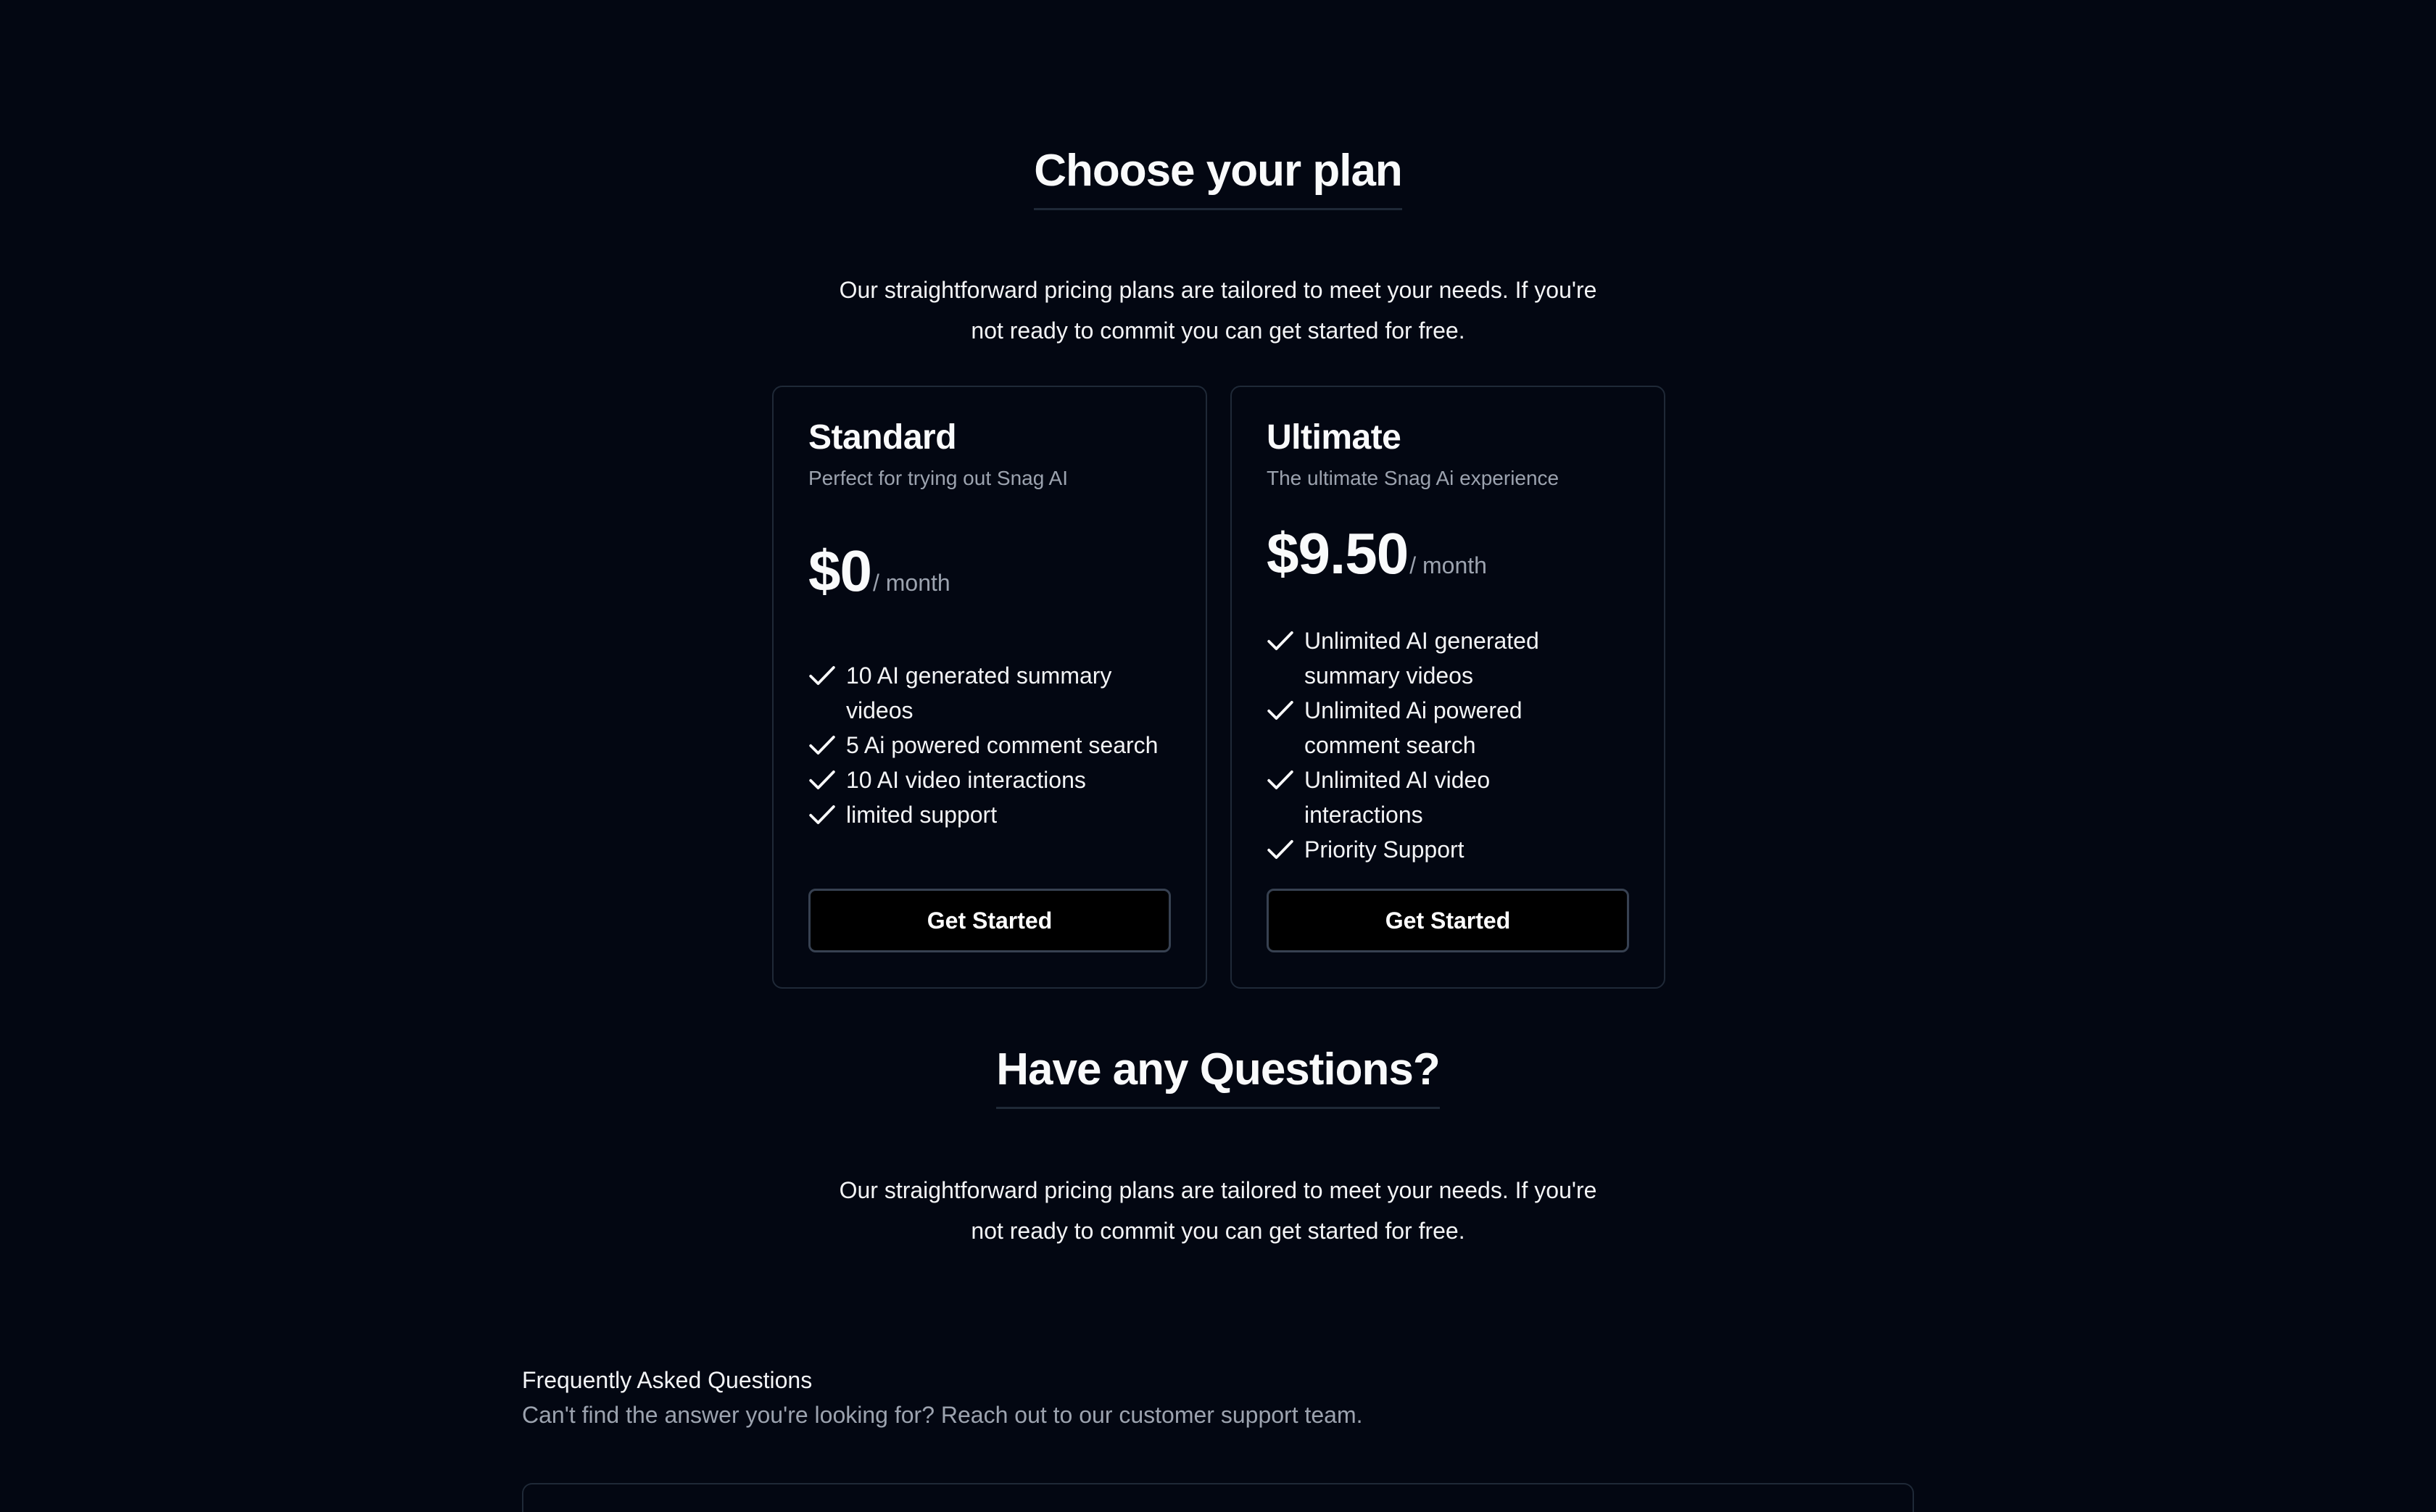 The height and width of the screenshot is (1512, 2436). I want to click on feature-item: Unlimited Ai powered comment search, so click(1423, 728).